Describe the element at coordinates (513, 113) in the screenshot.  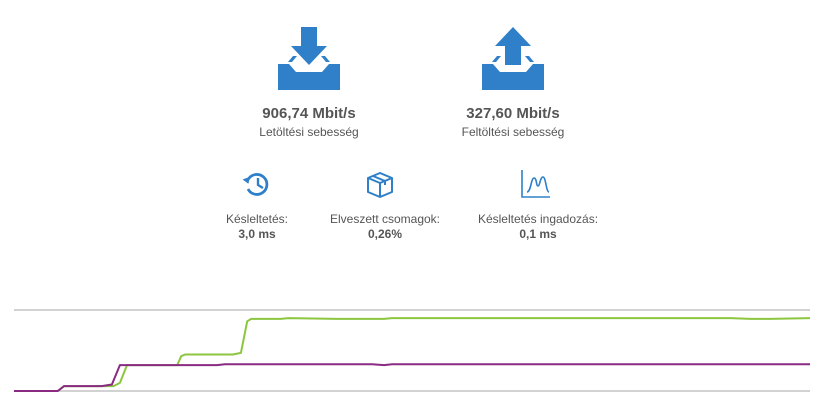
I see `upload-speed-value: 327,60 Mbit/s` at that location.